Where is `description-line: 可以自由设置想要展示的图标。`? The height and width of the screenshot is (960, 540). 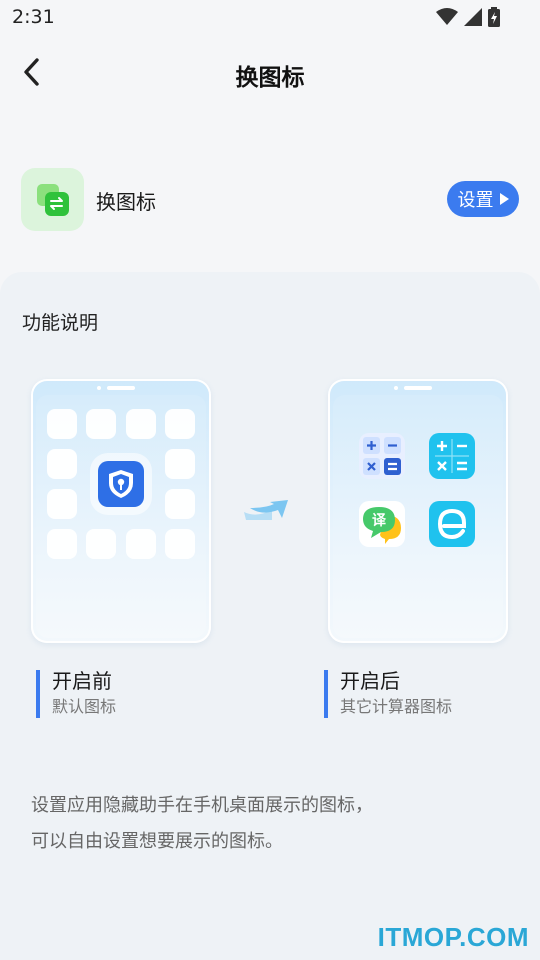
description-line: 可以自由设置想要展示的图标。 is located at coordinates (157, 841).